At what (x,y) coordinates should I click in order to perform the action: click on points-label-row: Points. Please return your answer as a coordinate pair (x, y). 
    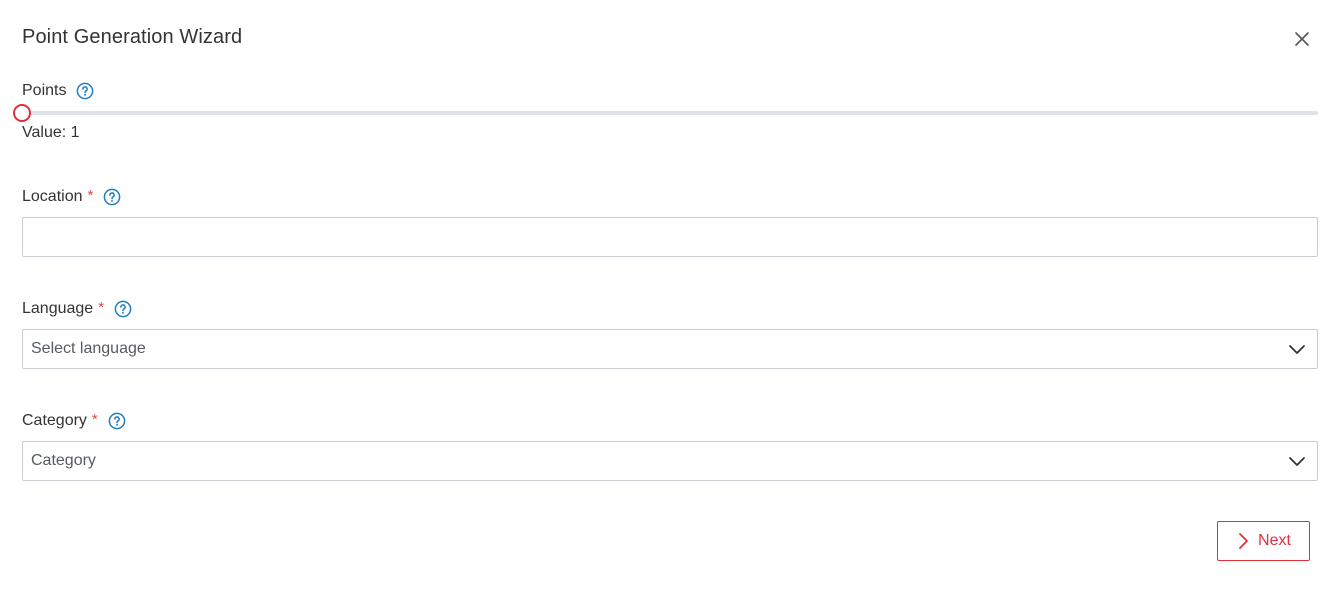
    Looking at the image, I should click on (58, 91).